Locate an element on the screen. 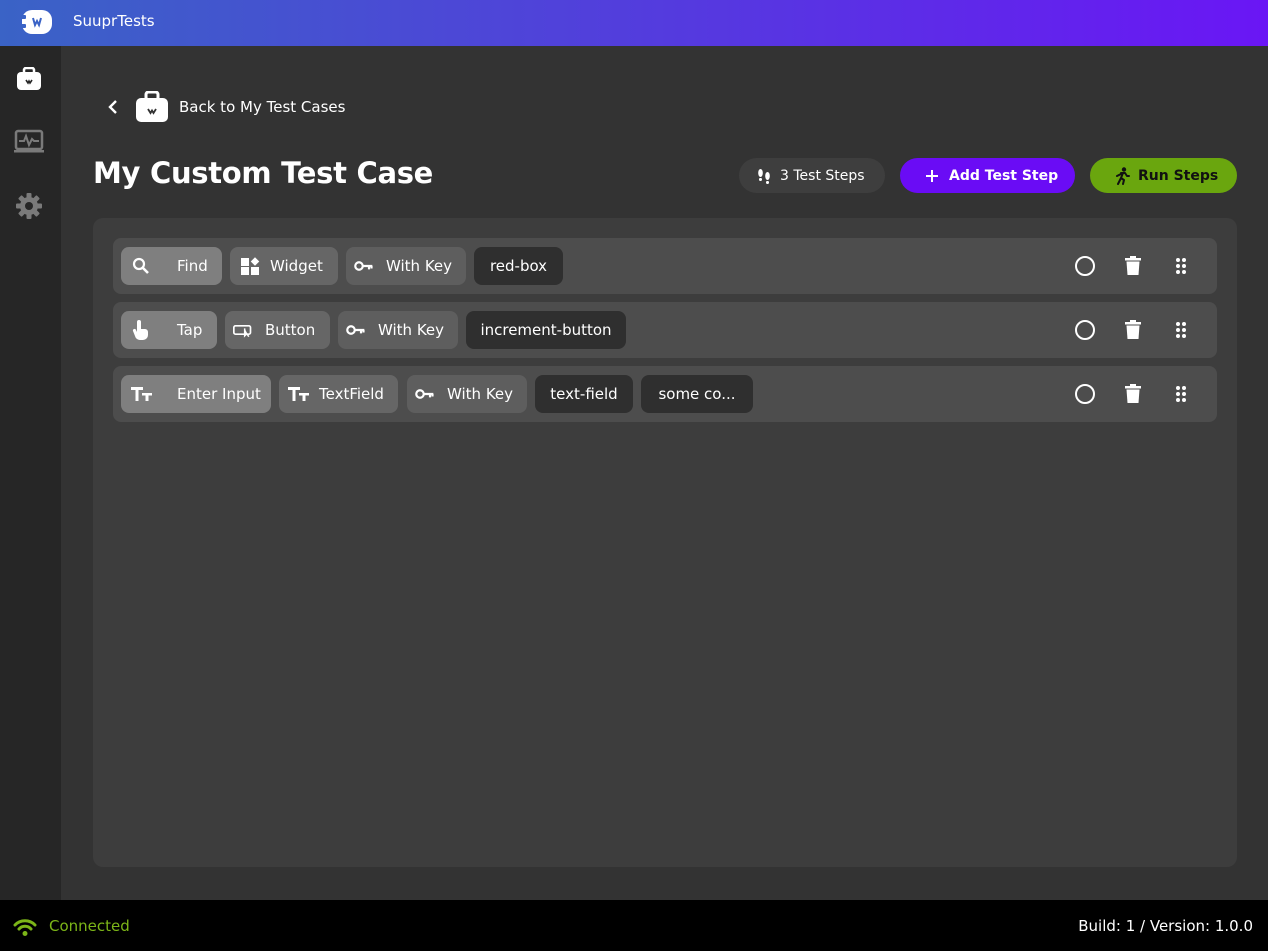  step-value-label: increment-button is located at coordinates (546, 330).